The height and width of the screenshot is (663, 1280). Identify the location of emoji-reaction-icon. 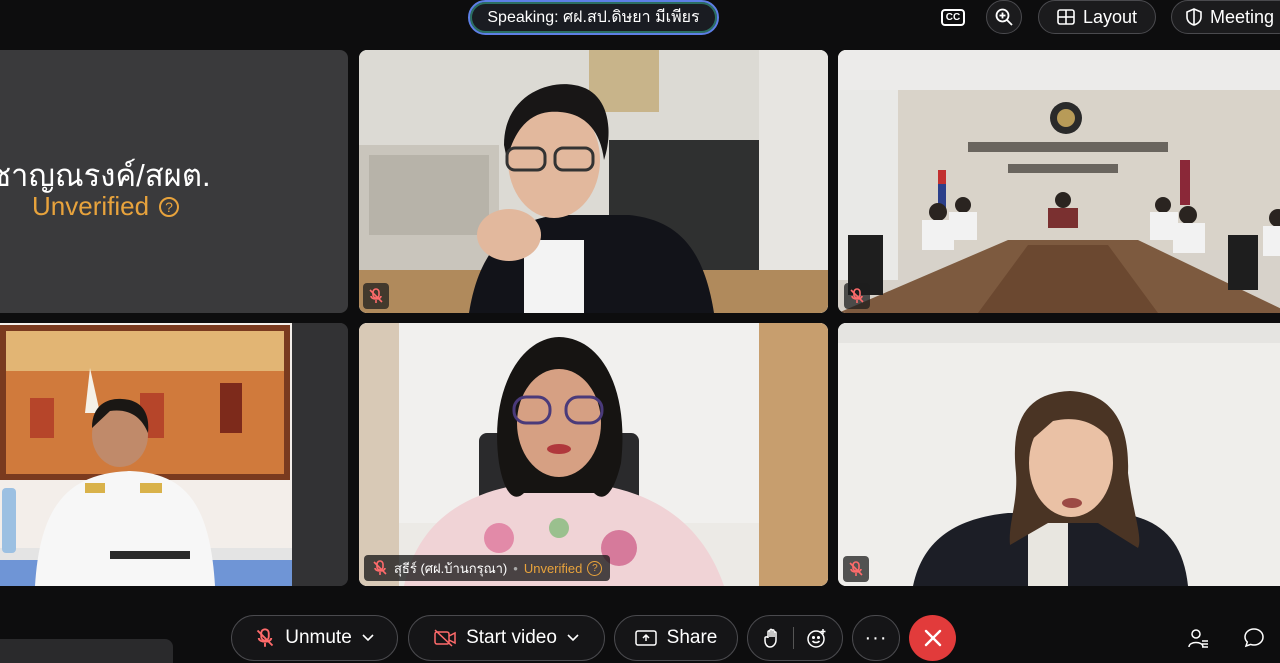
(817, 638).